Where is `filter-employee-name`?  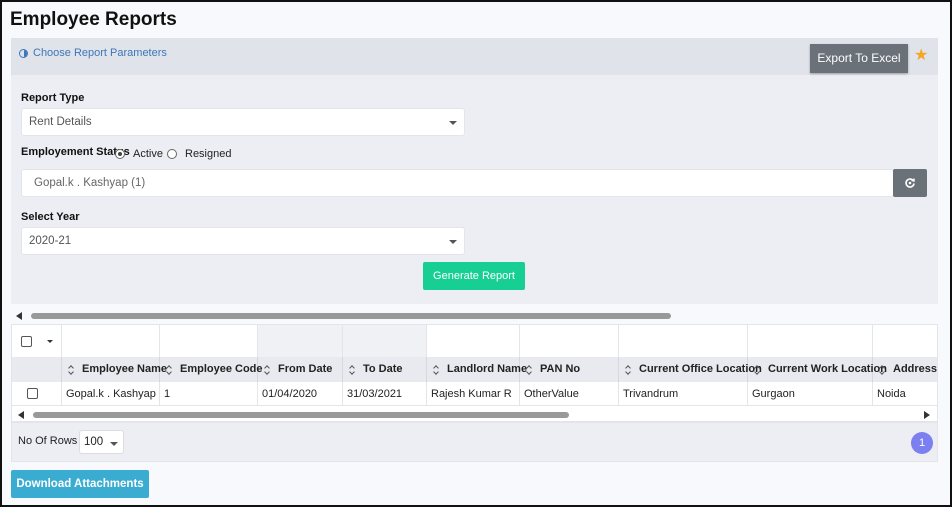
filter-employee-name is located at coordinates (111, 341).